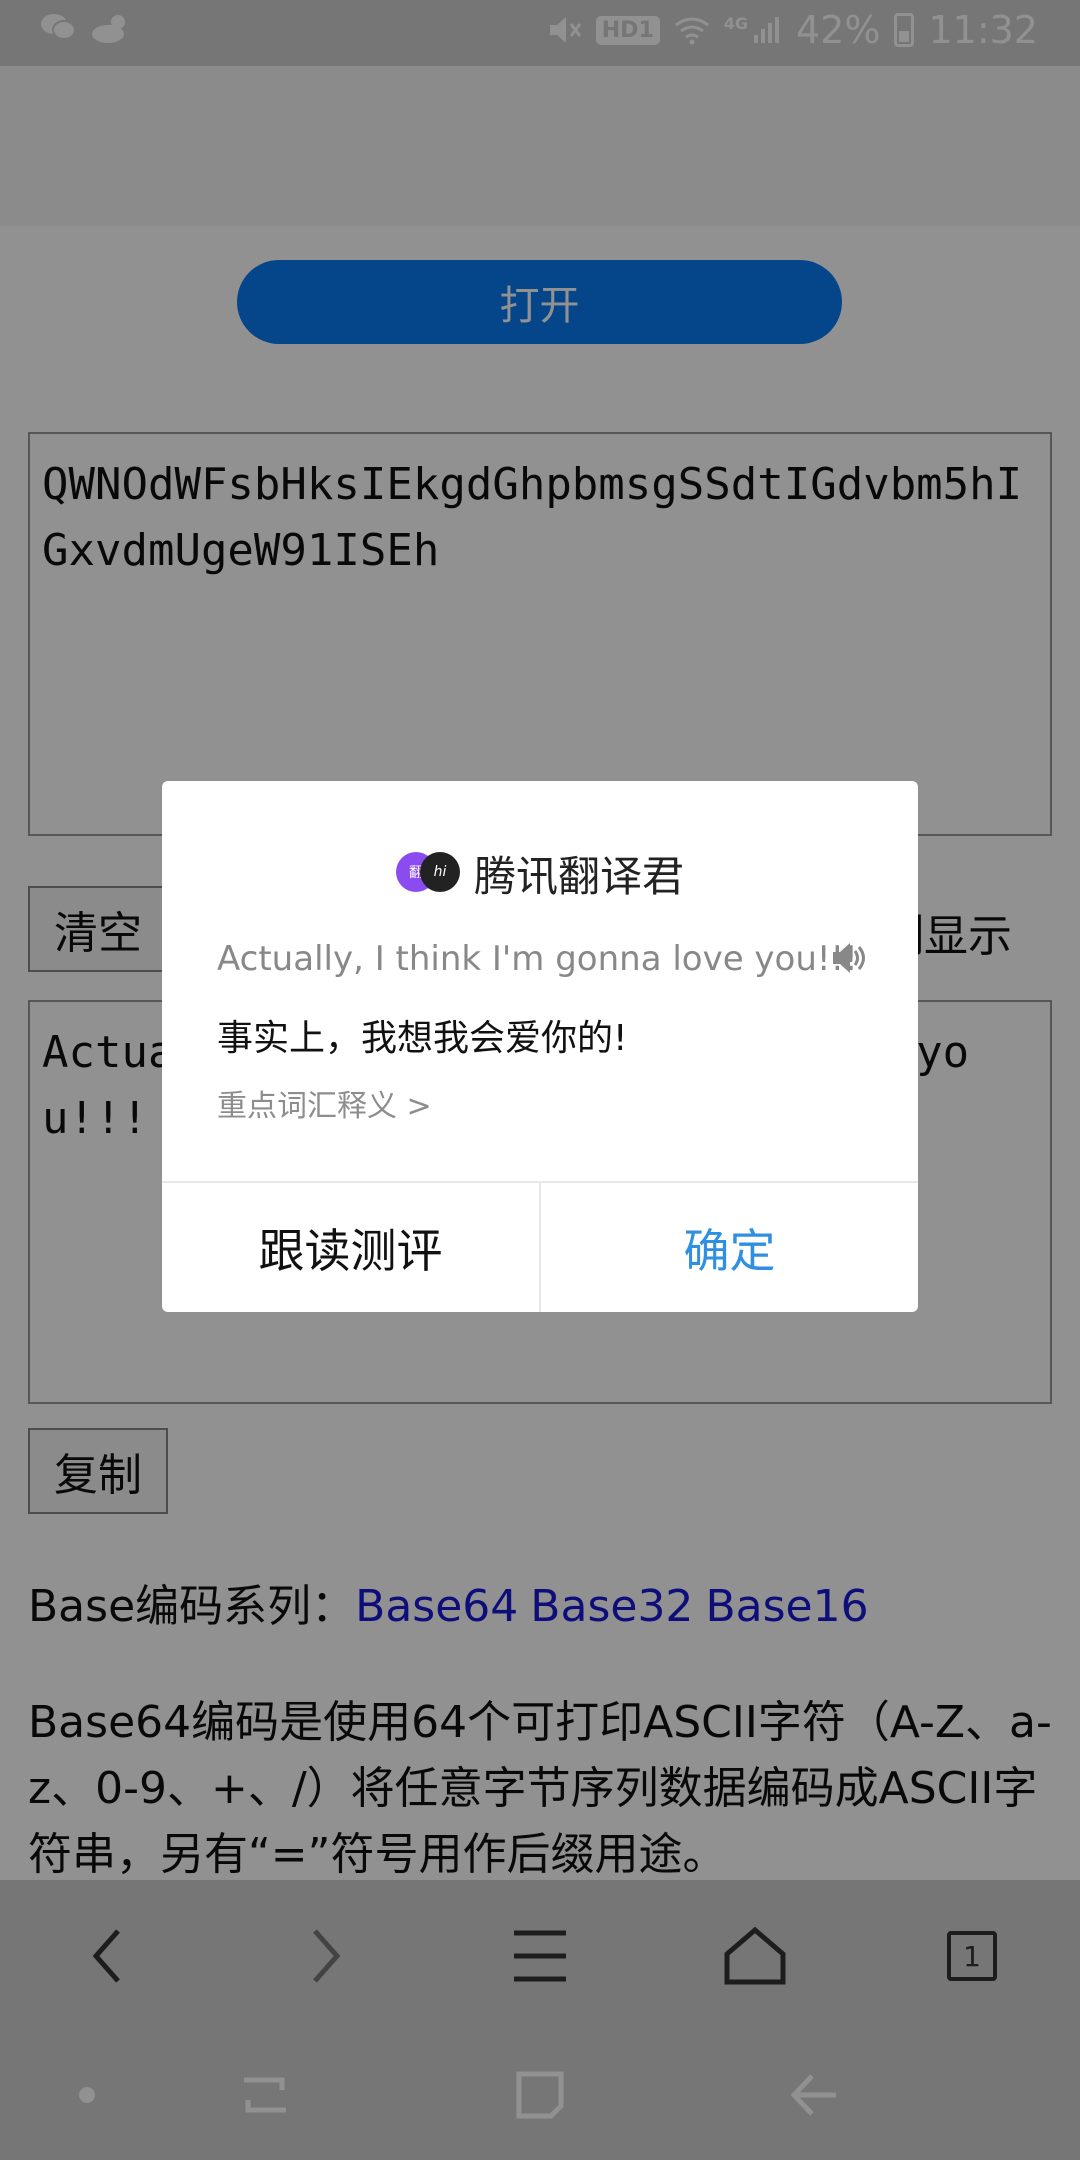  Describe the element at coordinates (350, 1247) in the screenshot. I see `read-evaluation-button: 跟读测评` at that location.